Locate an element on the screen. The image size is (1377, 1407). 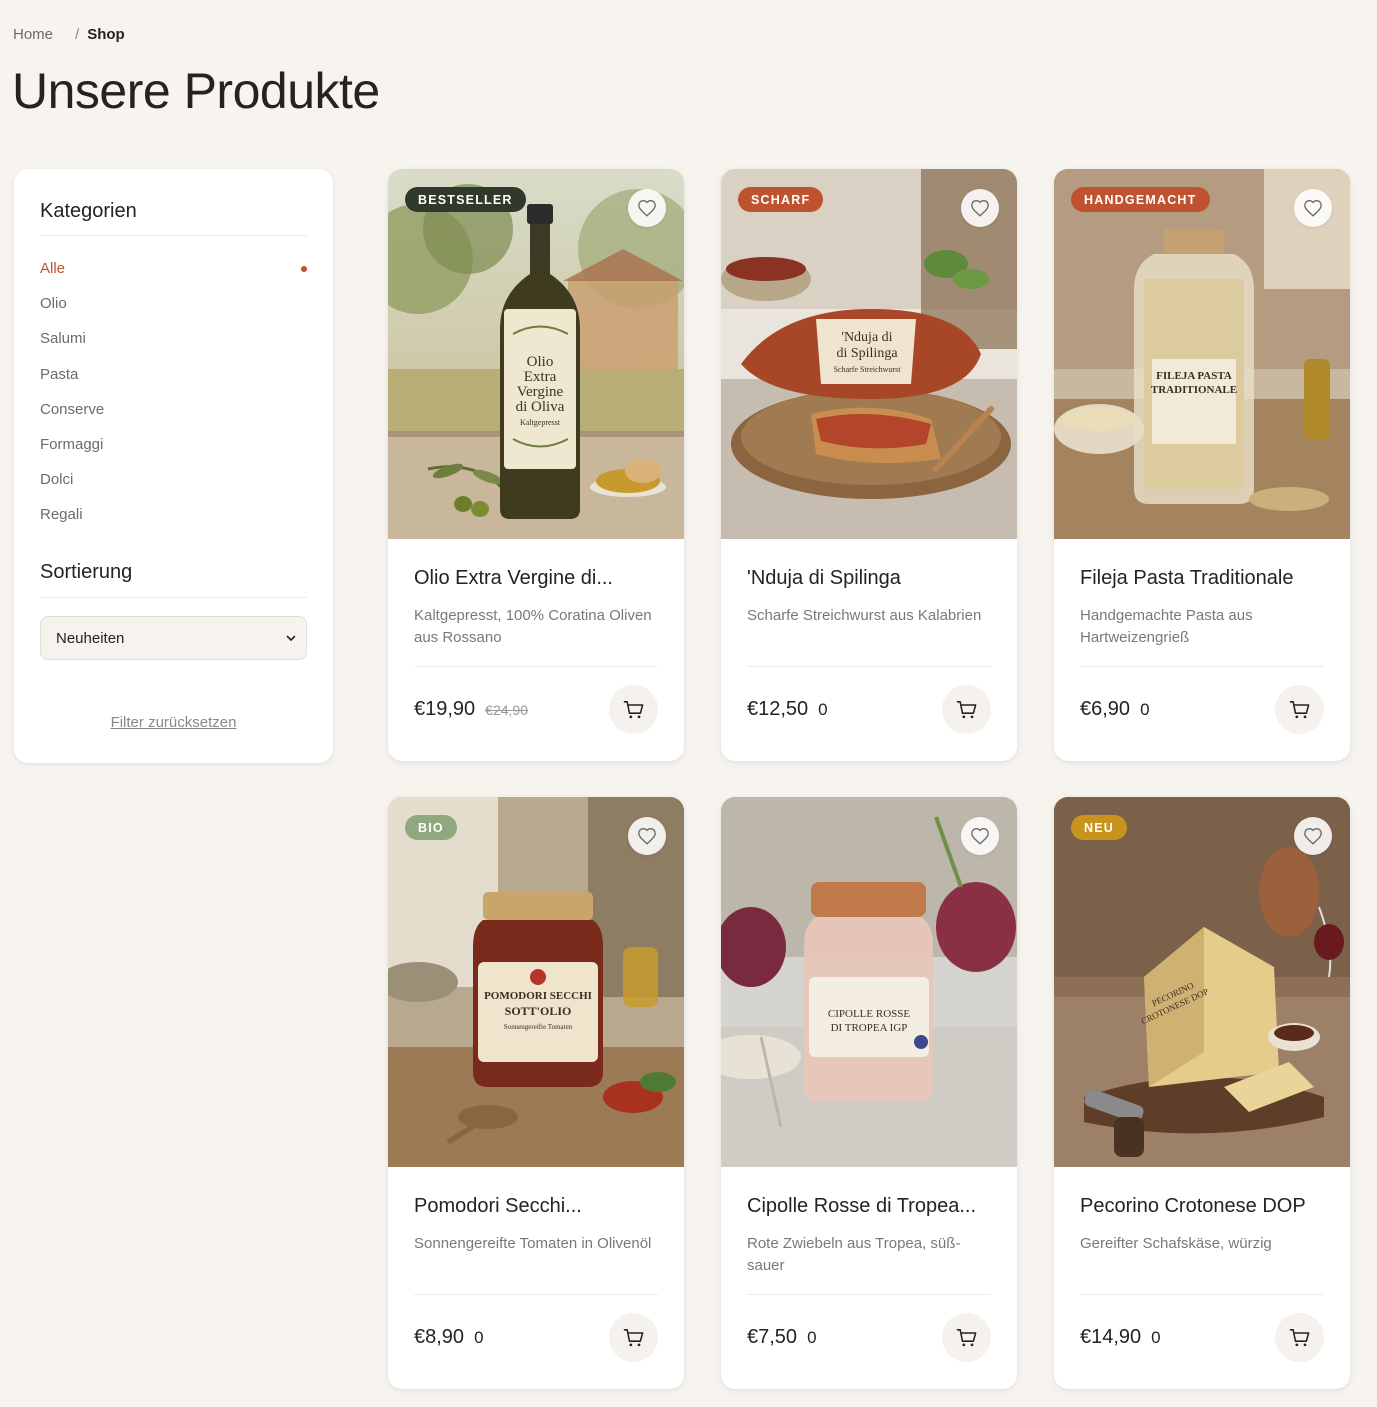
category-item-olio: Olio is located at coordinates (173, 303).